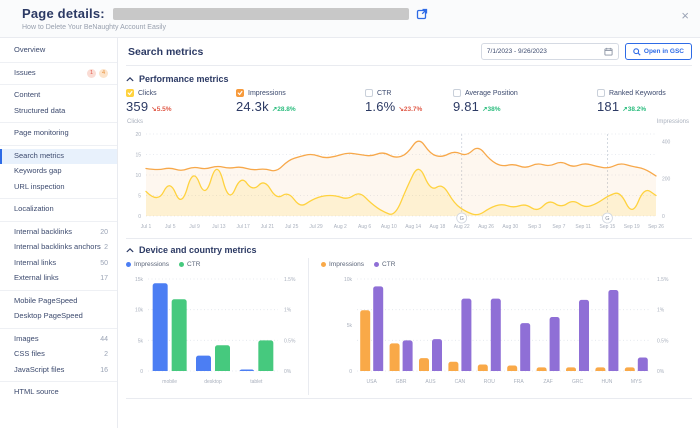 This screenshot has height=428, width=700. Describe the element at coordinates (160, 329) in the screenshot. I see `bar-impressions-mobile` at that location.